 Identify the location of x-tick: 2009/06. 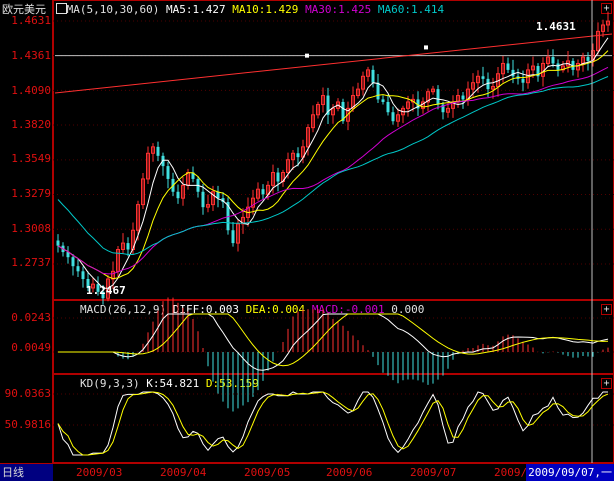
(349, 472).